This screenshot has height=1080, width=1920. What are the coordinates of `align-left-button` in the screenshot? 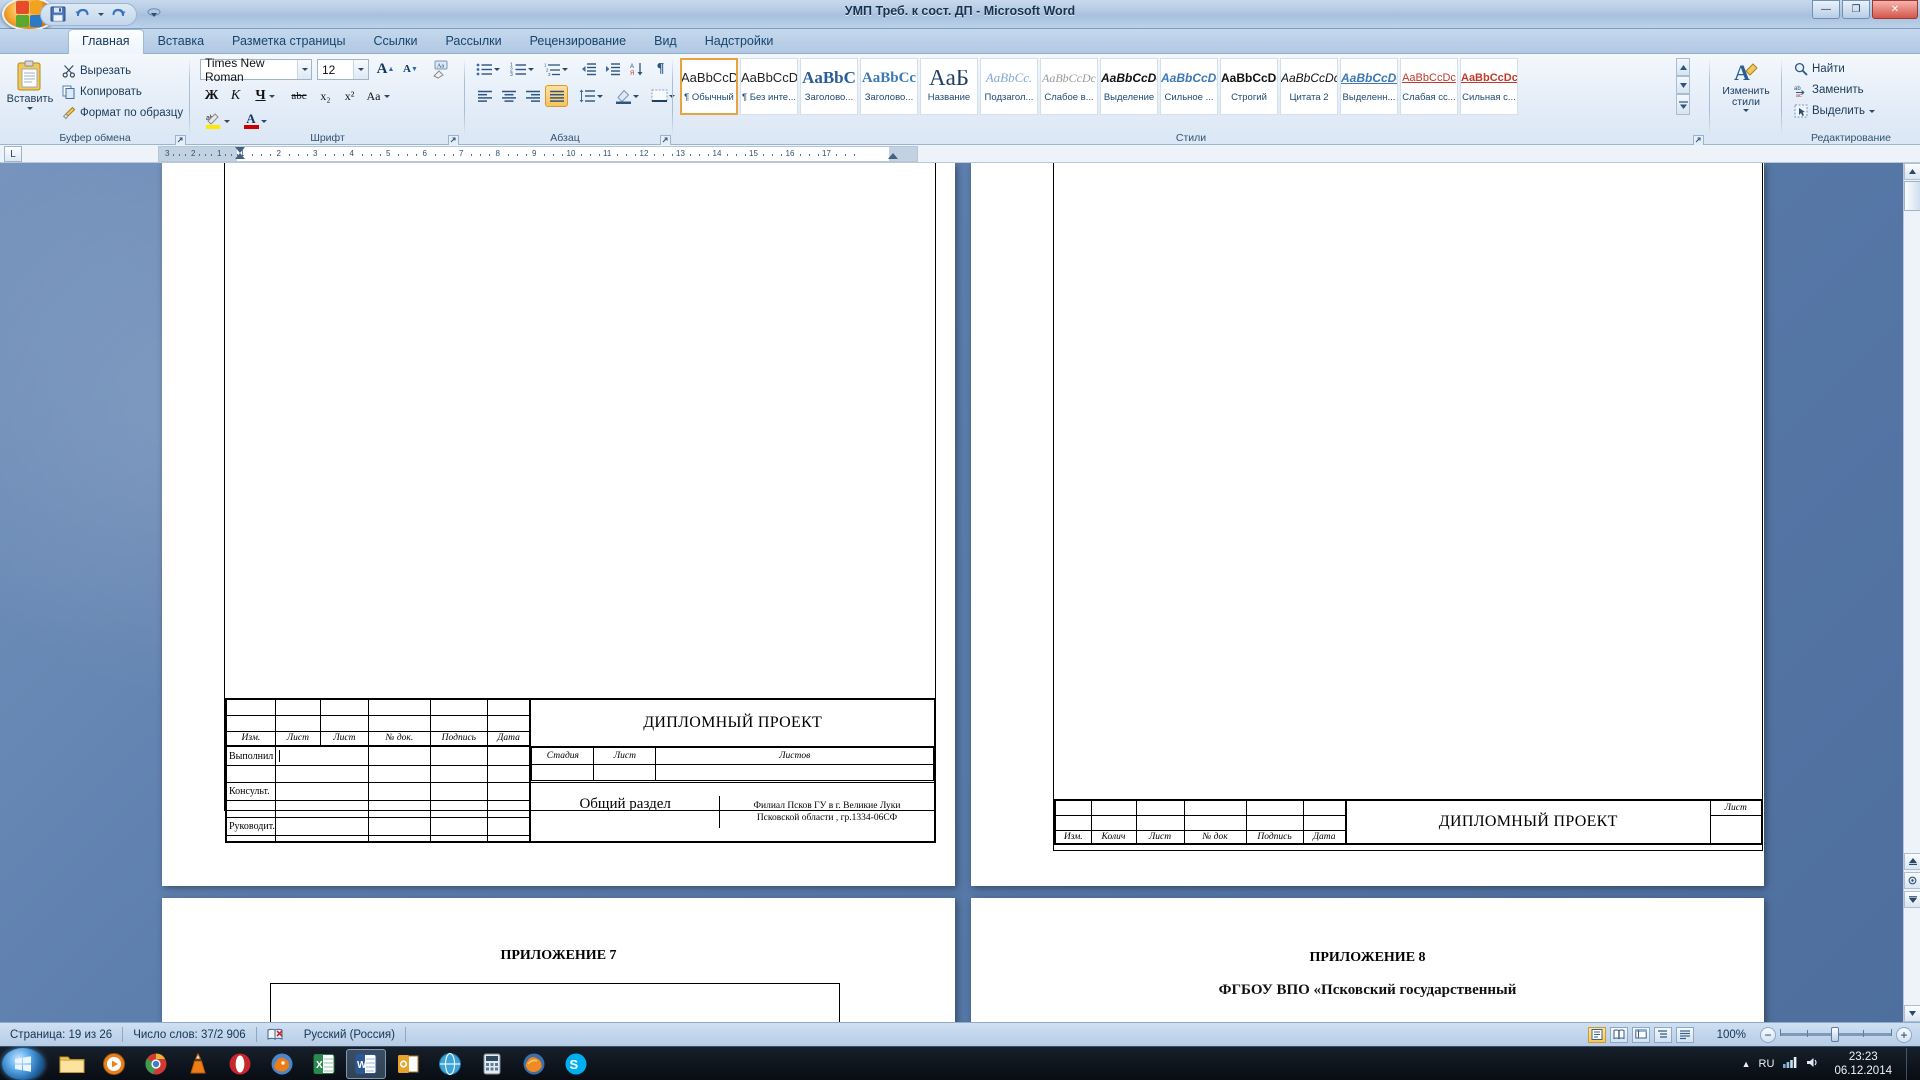 It's located at (484, 96).